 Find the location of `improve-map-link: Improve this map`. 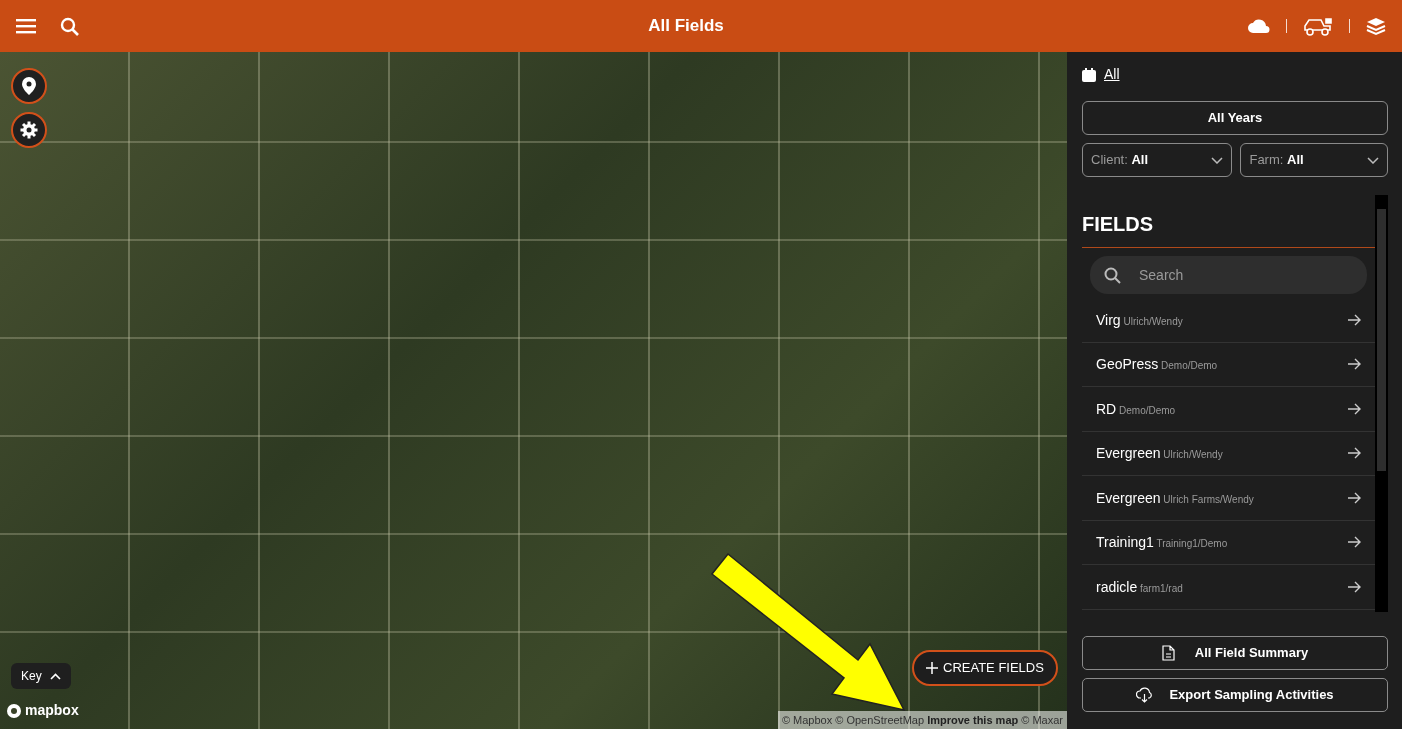

improve-map-link: Improve this map is located at coordinates (973, 719).